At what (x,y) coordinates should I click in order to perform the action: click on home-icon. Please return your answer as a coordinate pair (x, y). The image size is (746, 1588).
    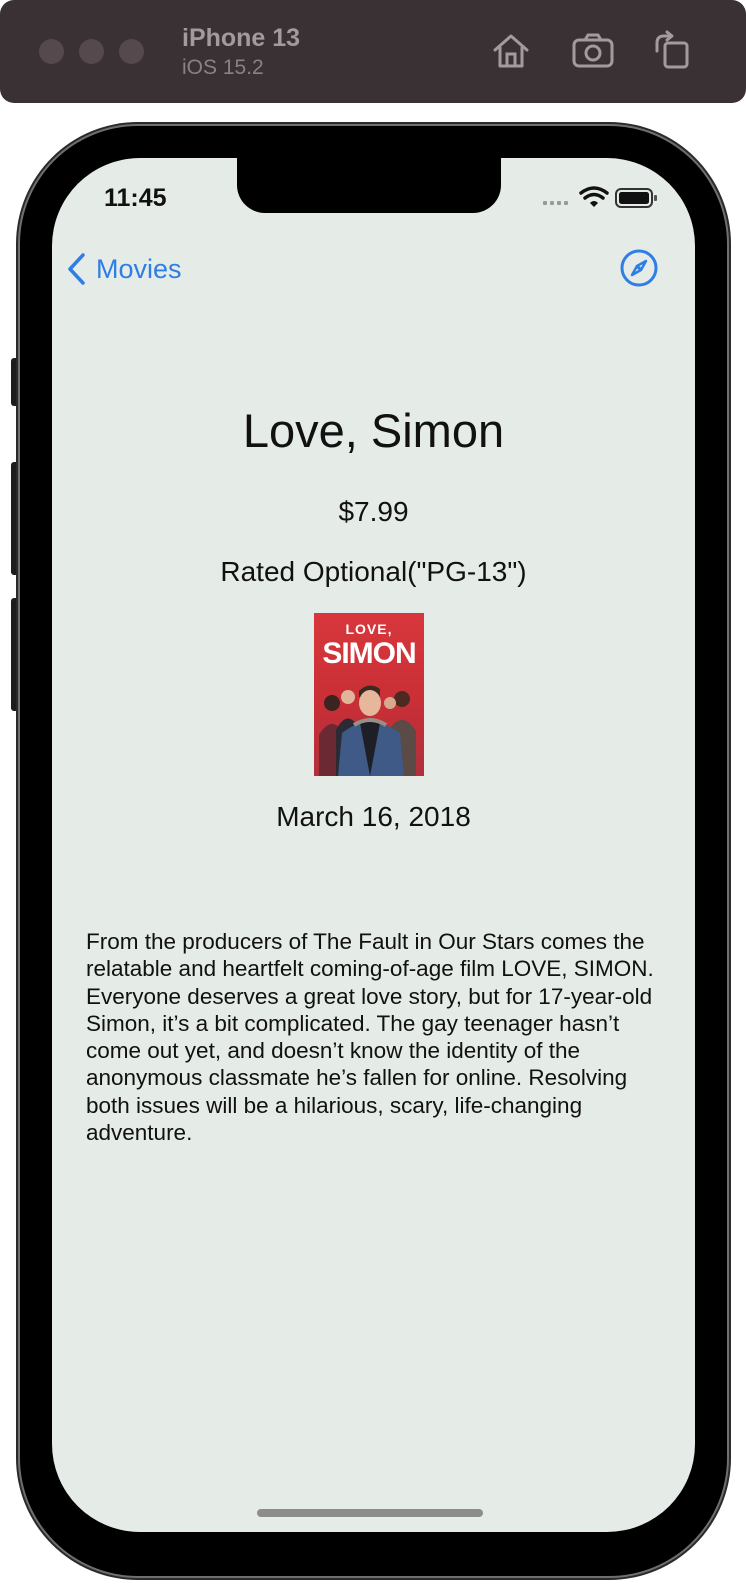
    Looking at the image, I should click on (511, 51).